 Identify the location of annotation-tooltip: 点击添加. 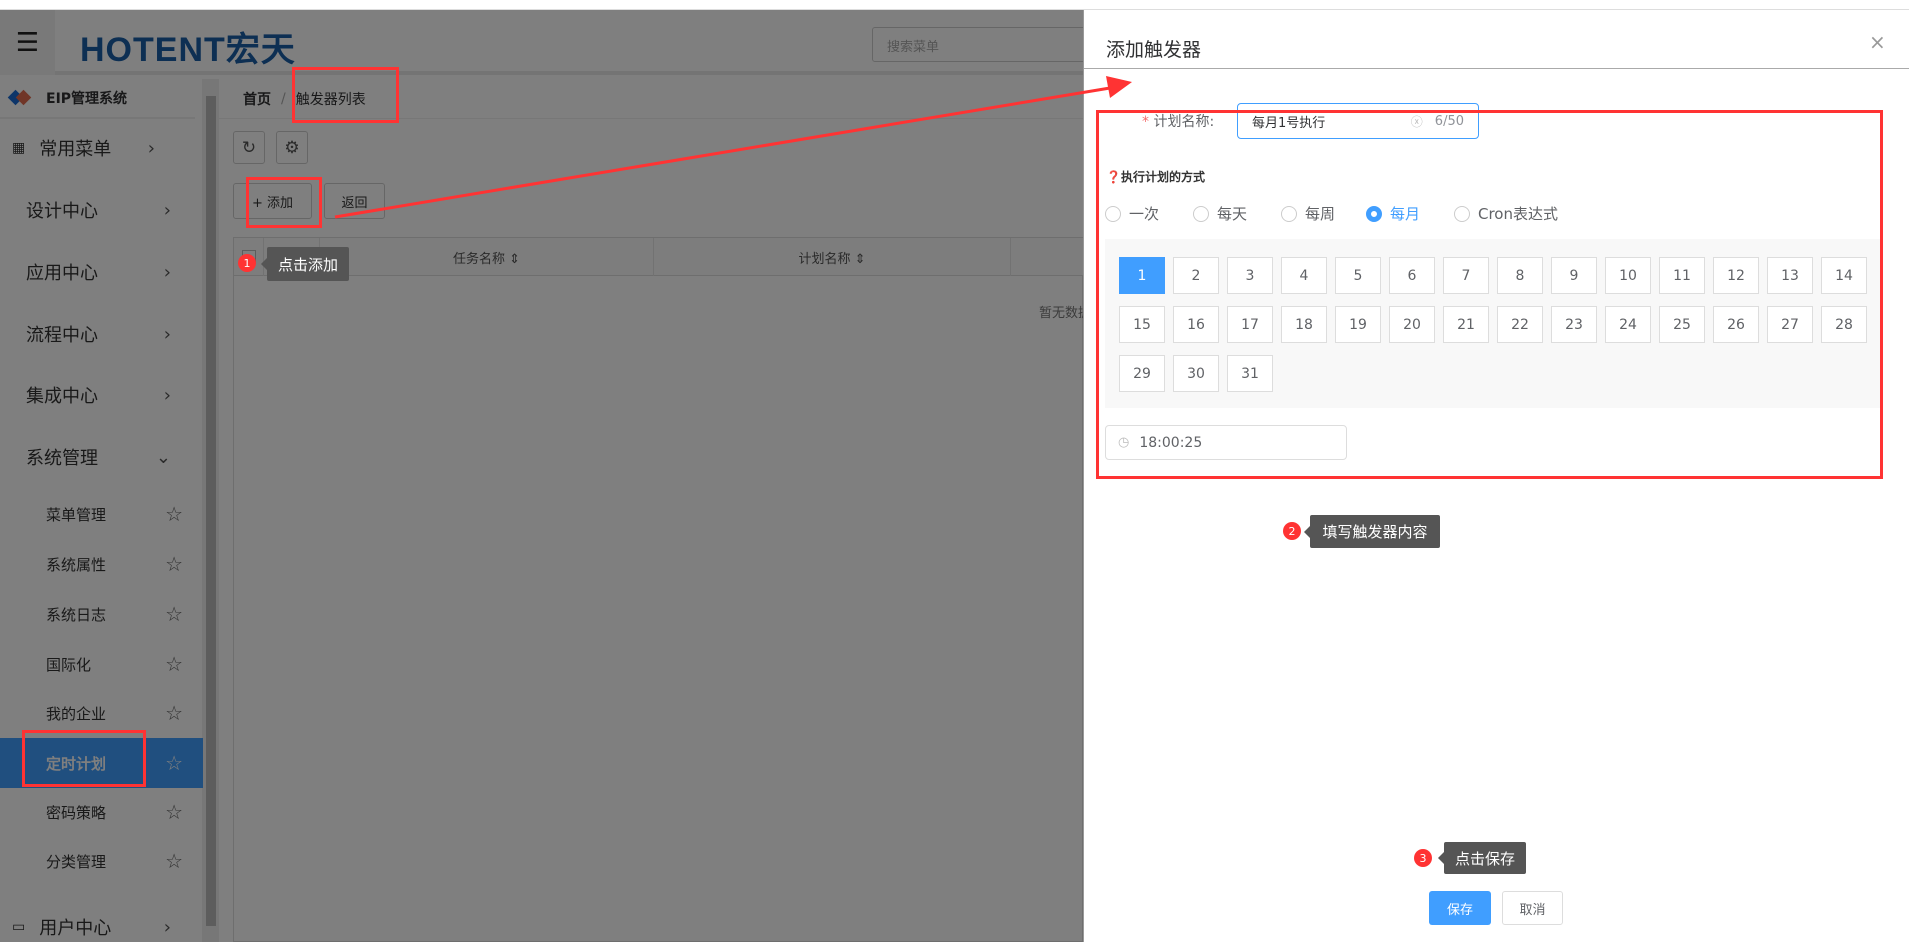
(305, 264).